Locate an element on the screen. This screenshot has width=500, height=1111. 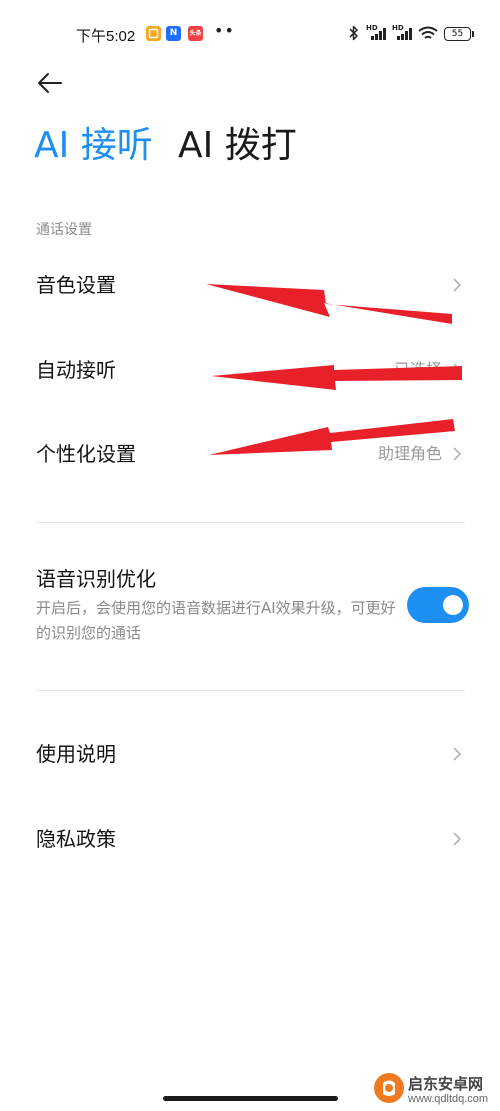
list-item-instructions: 使用说明 is located at coordinates (250, 755).